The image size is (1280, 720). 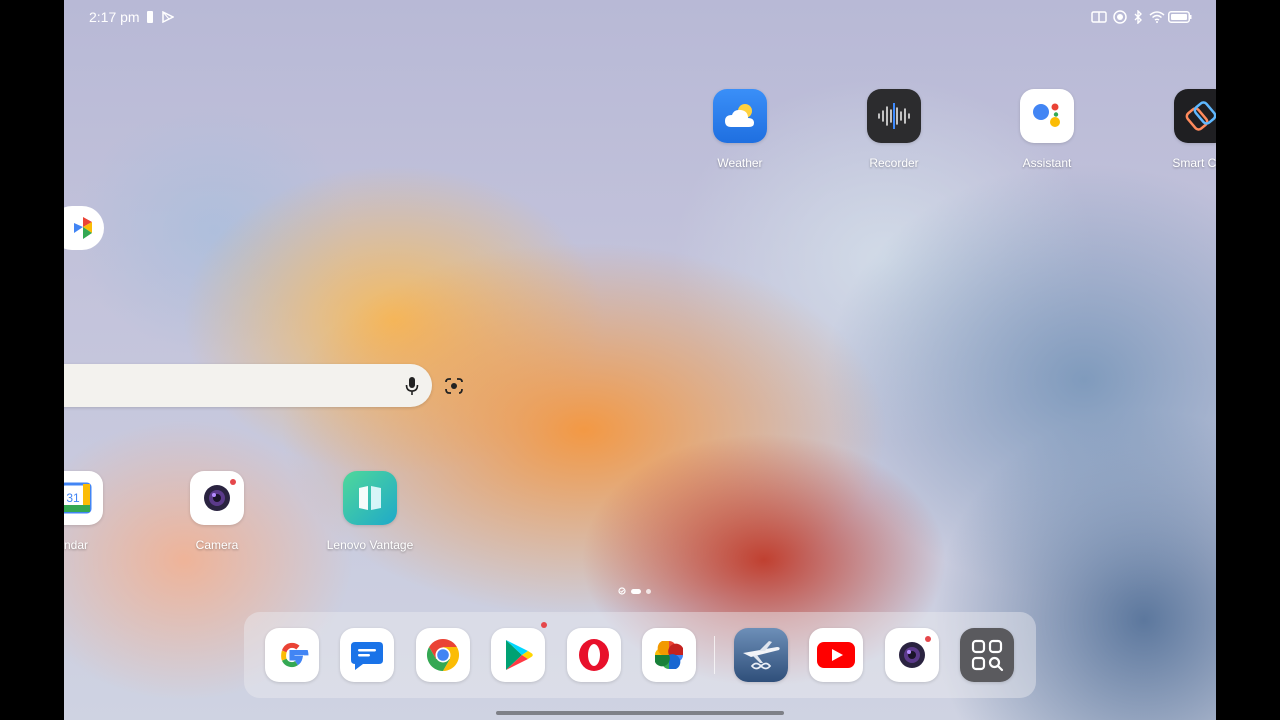 I want to click on app-calendar: 31 ndar, so click(x=100, y=511).